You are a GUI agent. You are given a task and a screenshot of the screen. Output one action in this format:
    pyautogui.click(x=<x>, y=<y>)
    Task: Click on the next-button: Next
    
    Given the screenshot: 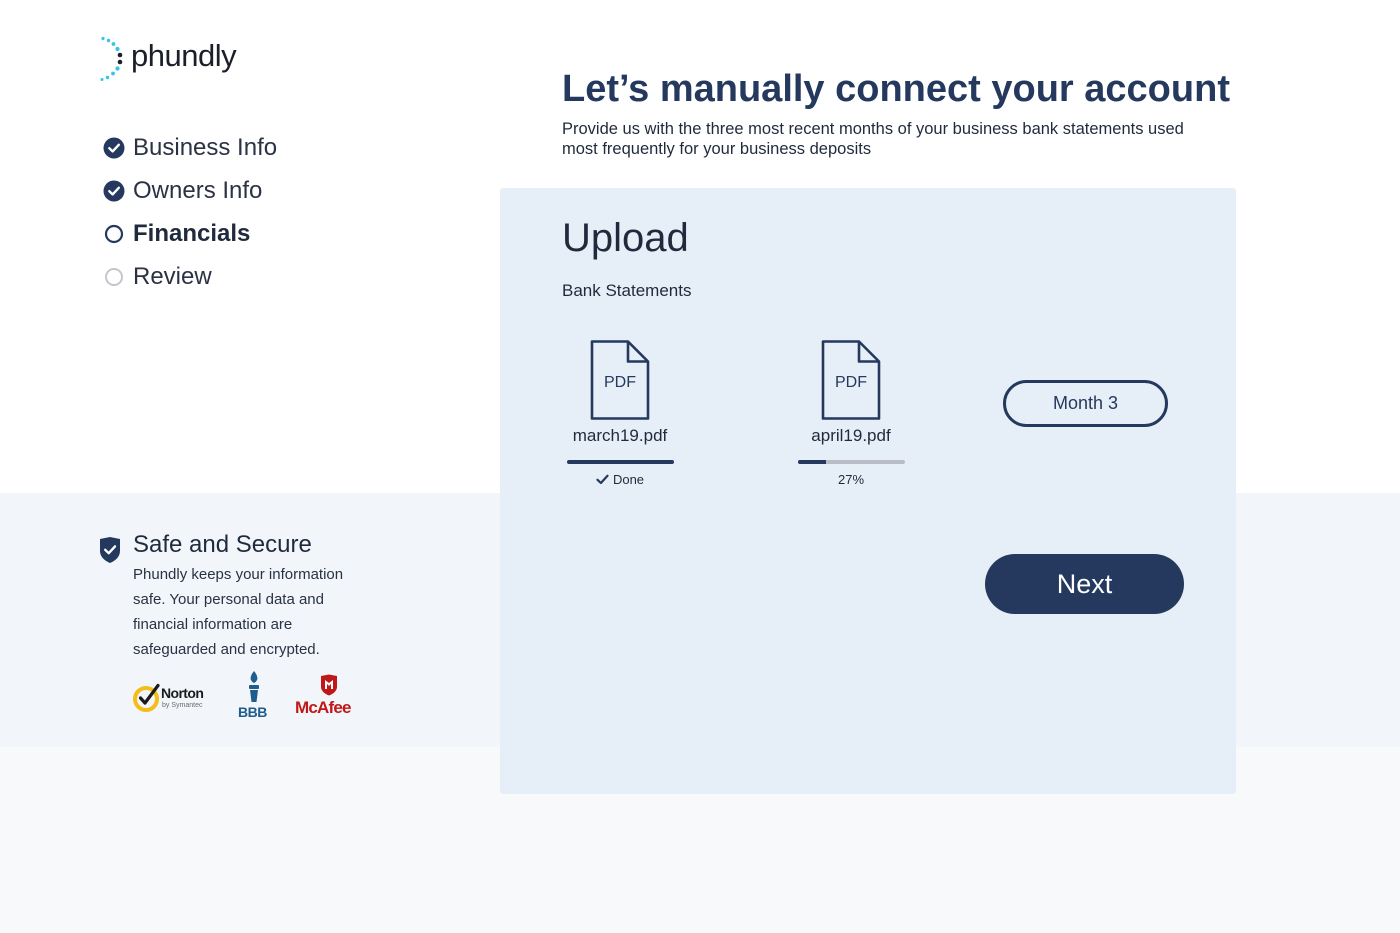 What is the action you would take?
    pyautogui.click(x=1084, y=584)
    